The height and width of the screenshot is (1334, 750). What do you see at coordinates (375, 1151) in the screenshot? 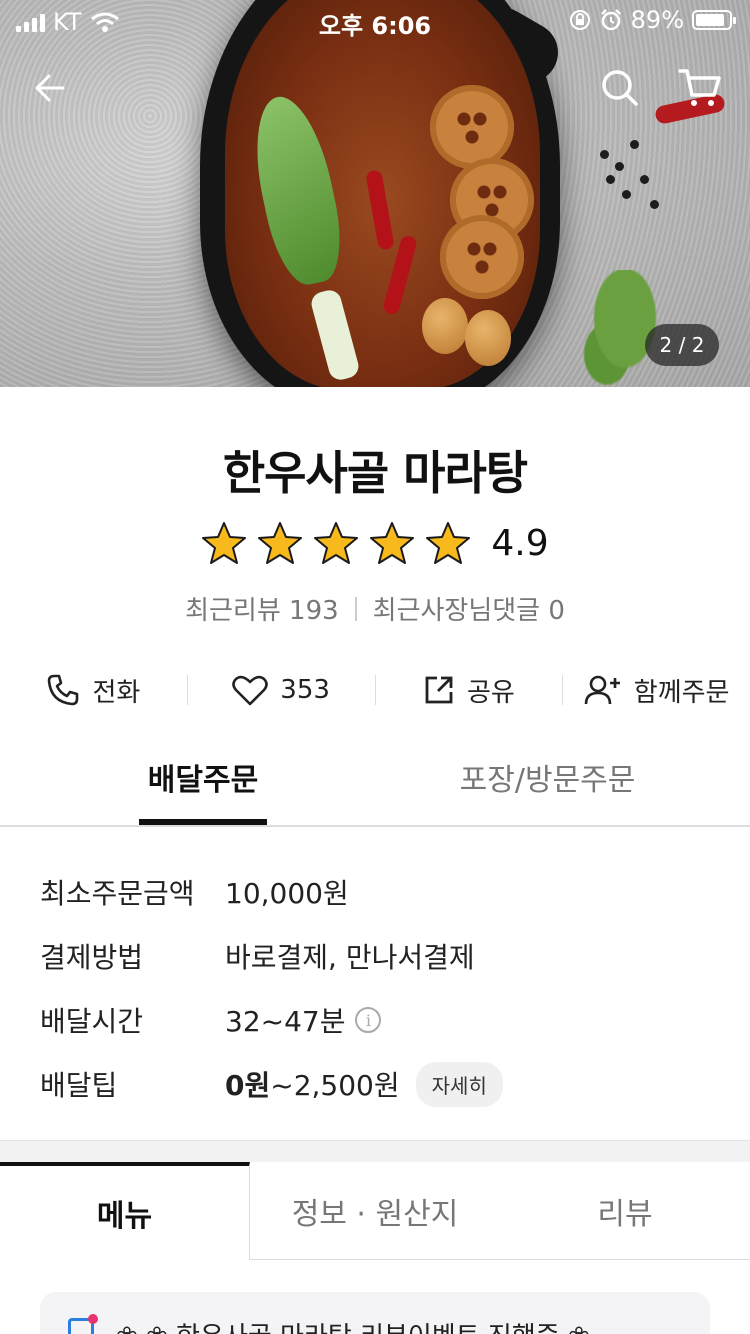
I see `section-divider` at bounding box center [375, 1151].